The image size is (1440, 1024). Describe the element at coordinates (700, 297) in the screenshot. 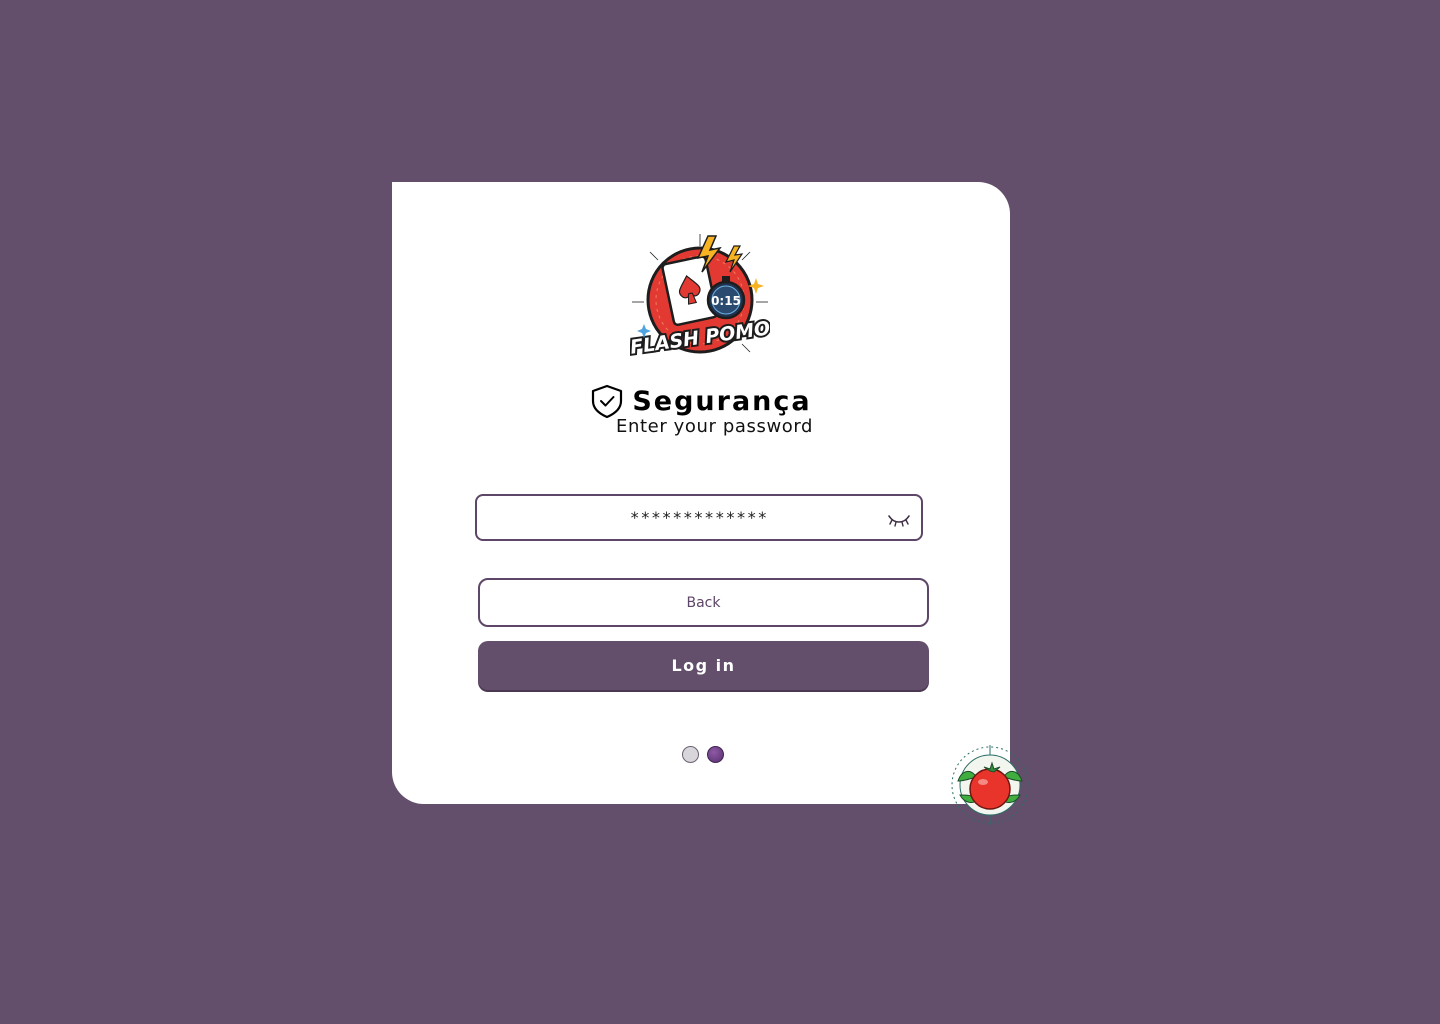

I see `flash-pomo-logo: 0:15 FLASH POMO` at that location.